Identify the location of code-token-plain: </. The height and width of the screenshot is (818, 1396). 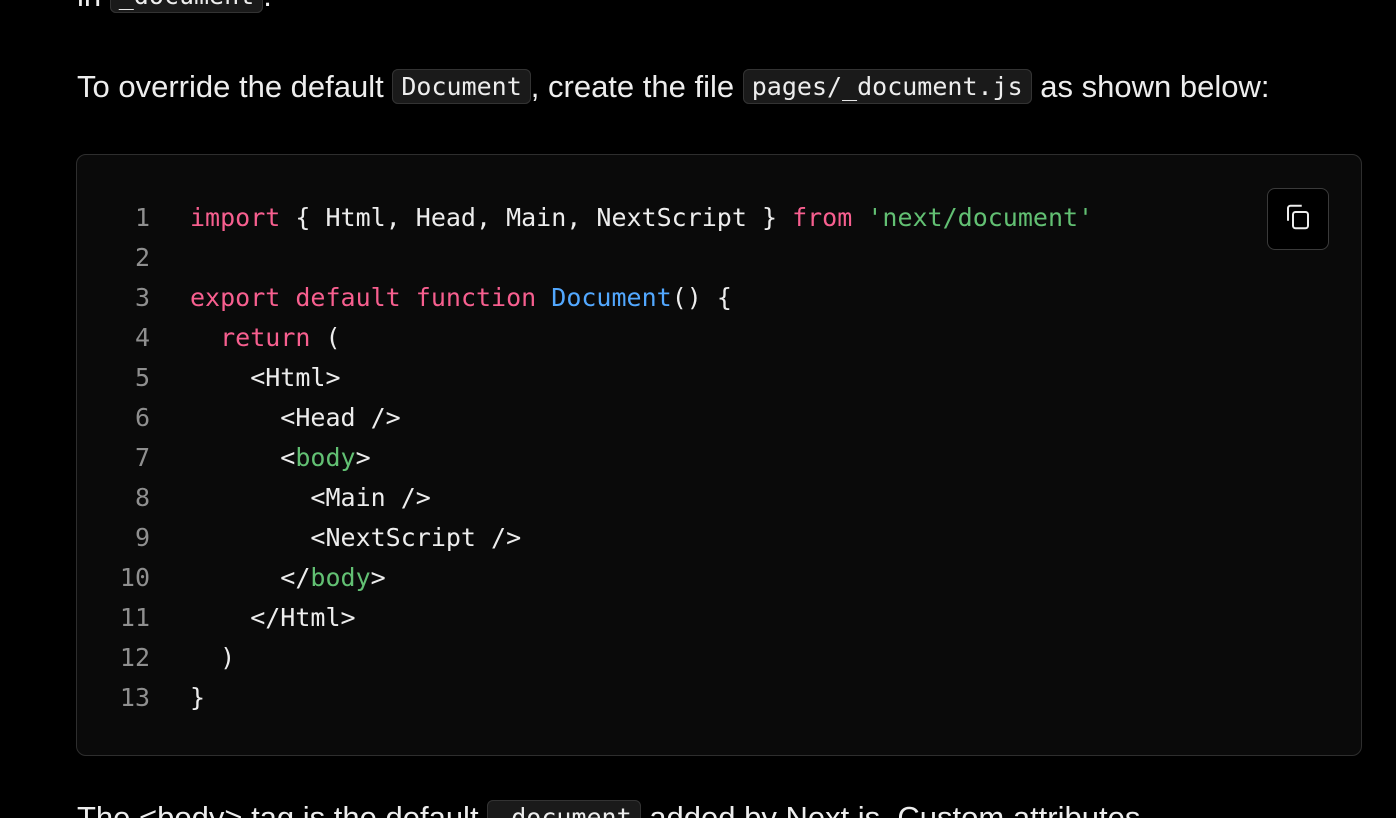
(250, 577).